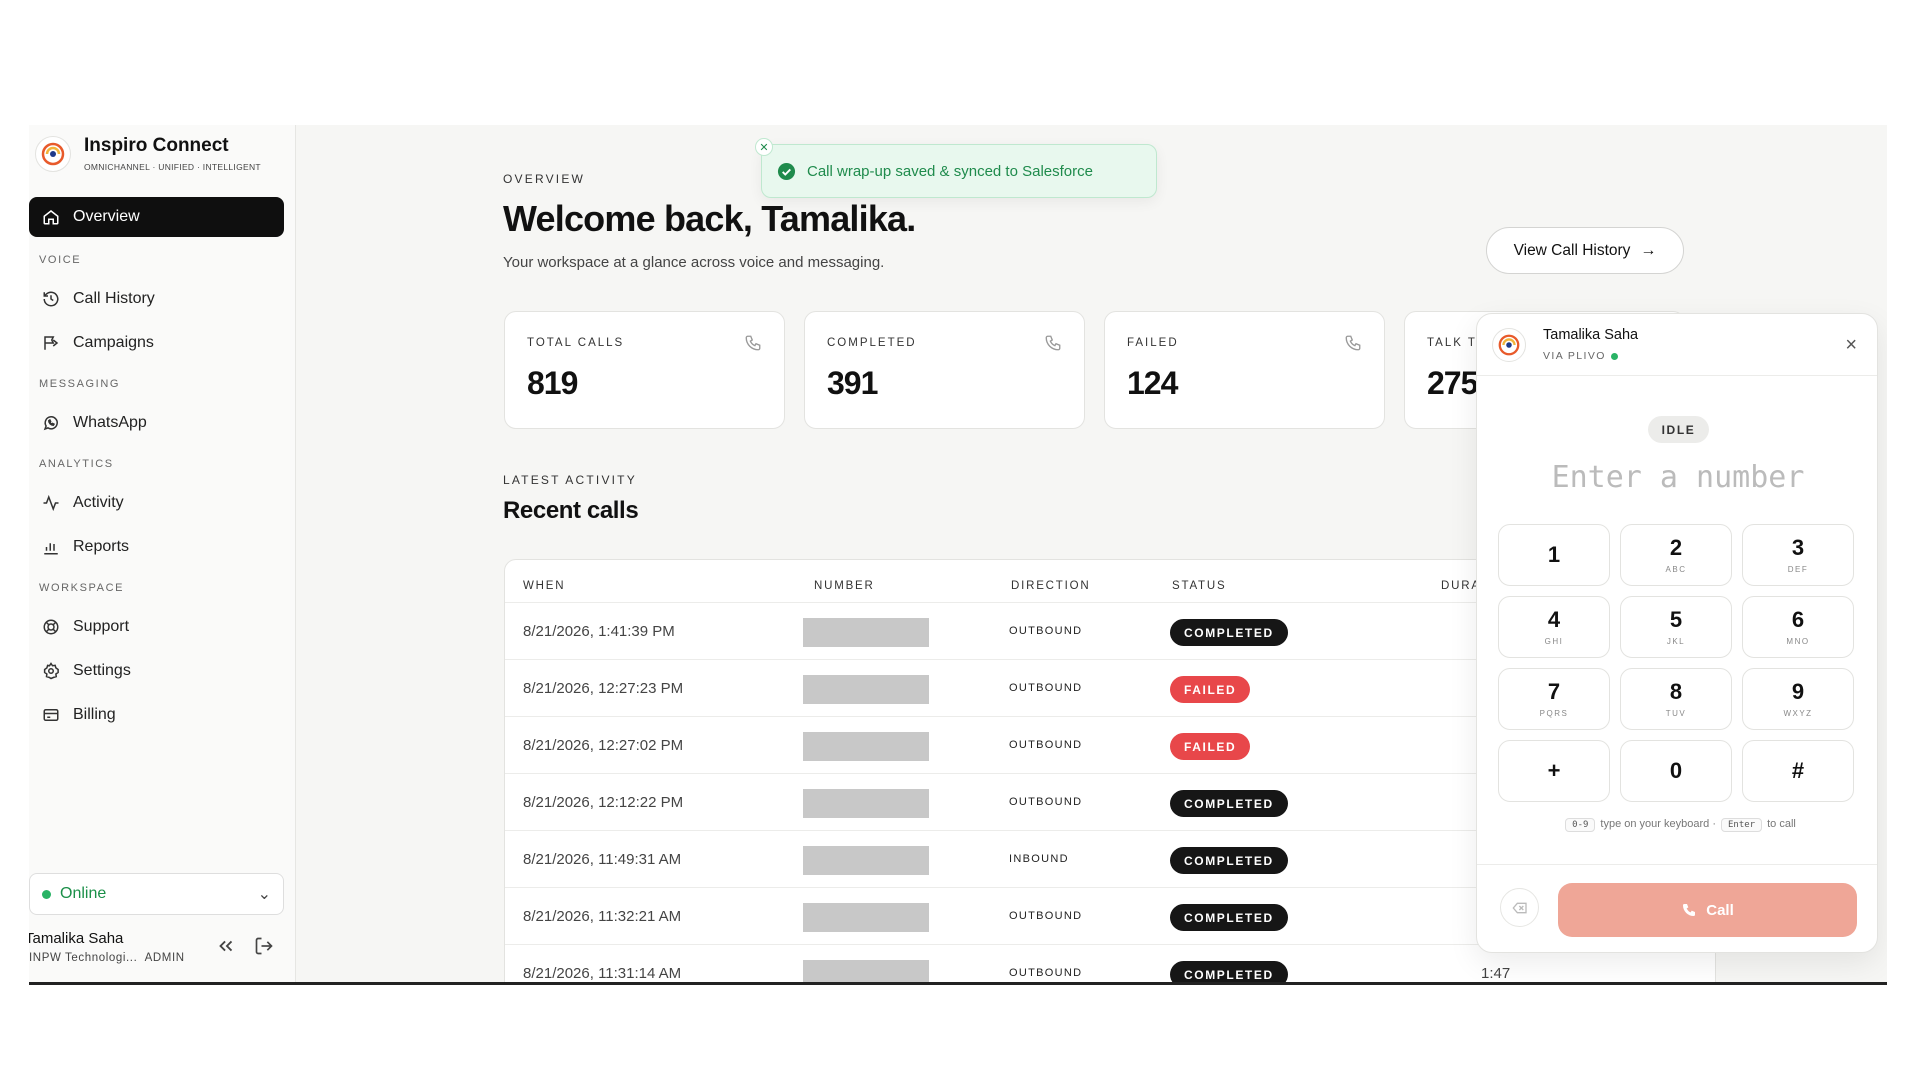  I want to click on dialer-user-name: Tamalika Saha, so click(1591, 335).